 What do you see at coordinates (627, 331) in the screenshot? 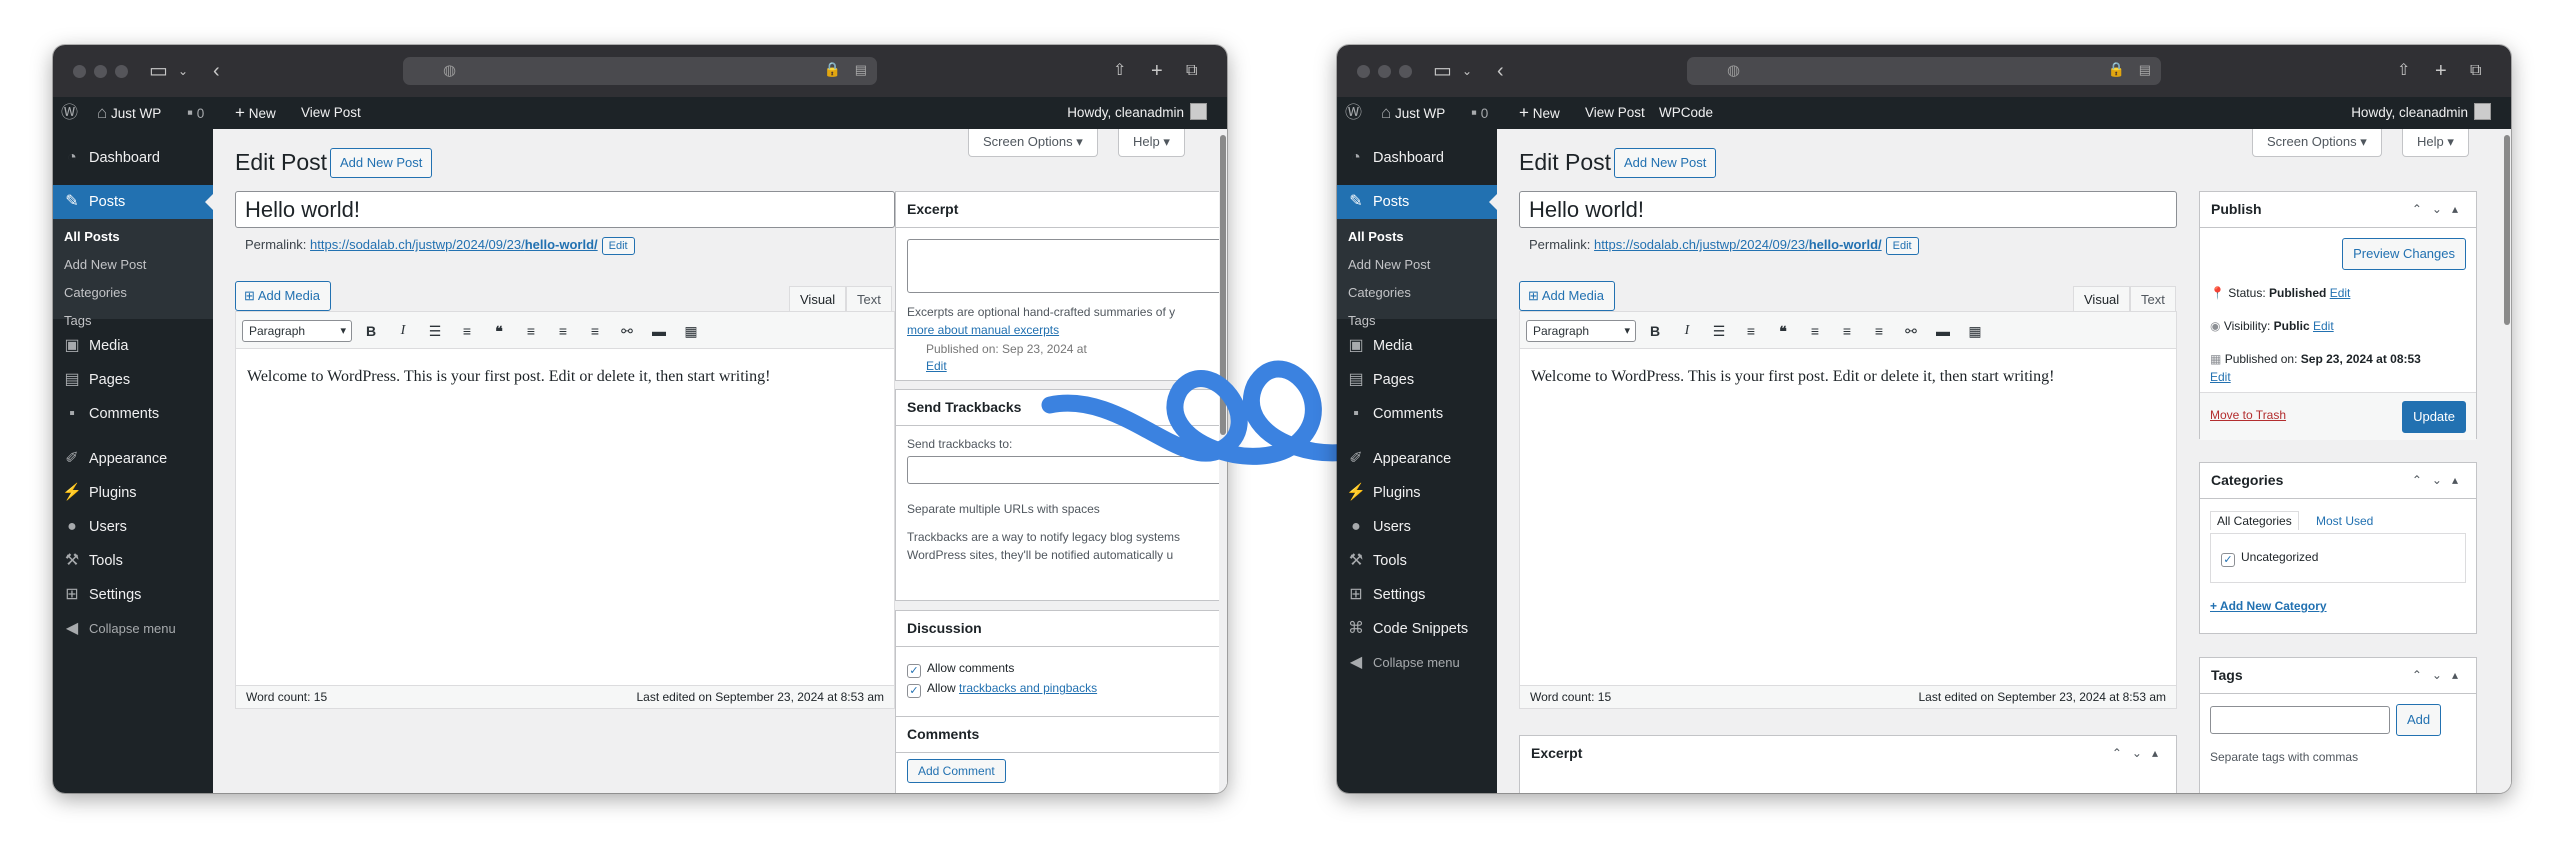
I see `link-icon: ⚯` at bounding box center [627, 331].